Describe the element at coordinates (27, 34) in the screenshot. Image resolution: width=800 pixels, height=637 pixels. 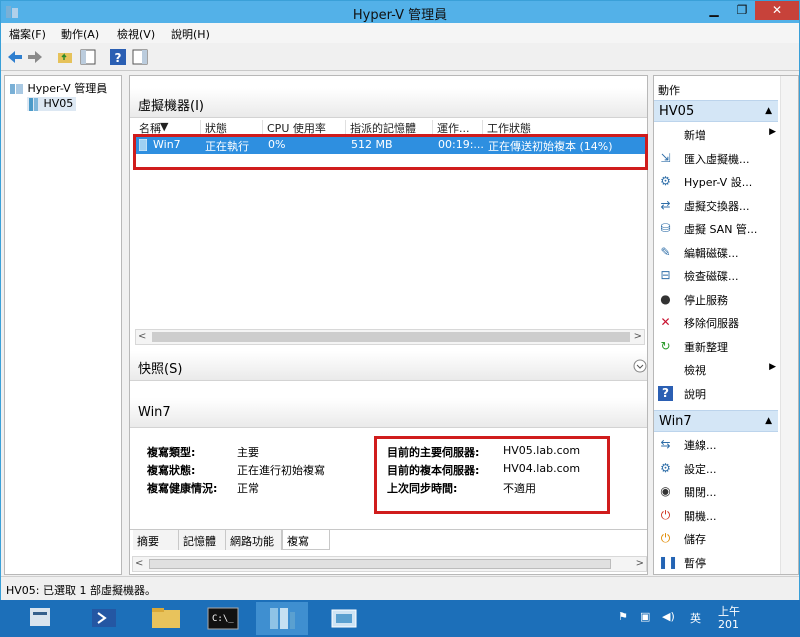
I see `menu-file: 檔案(F)` at that location.